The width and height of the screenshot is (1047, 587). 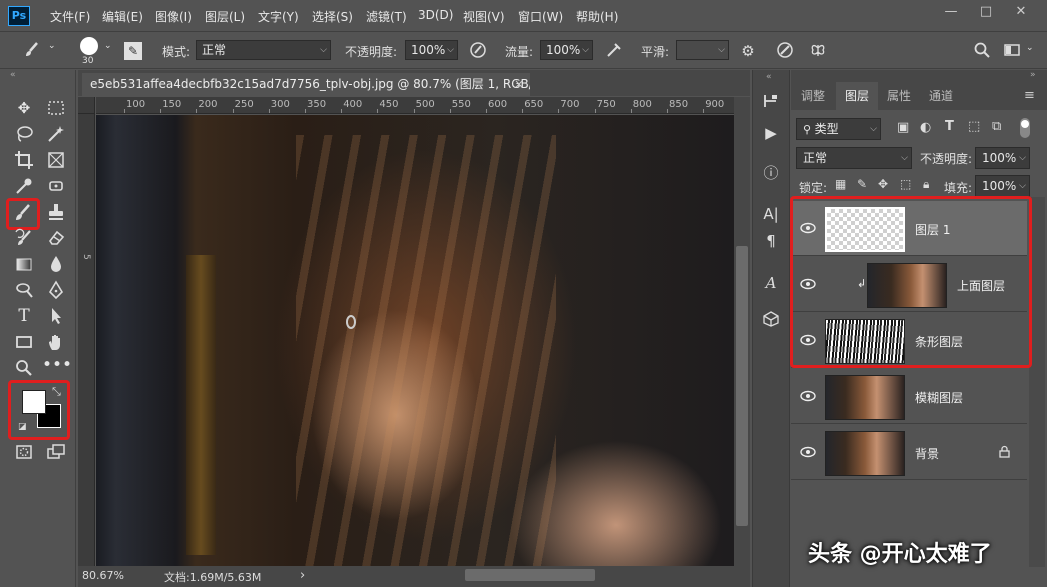 What do you see at coordinates (905, 184) in the screenshot?
I see `lock-artboard-icon: ⬚` at bounding box center [905, 184].